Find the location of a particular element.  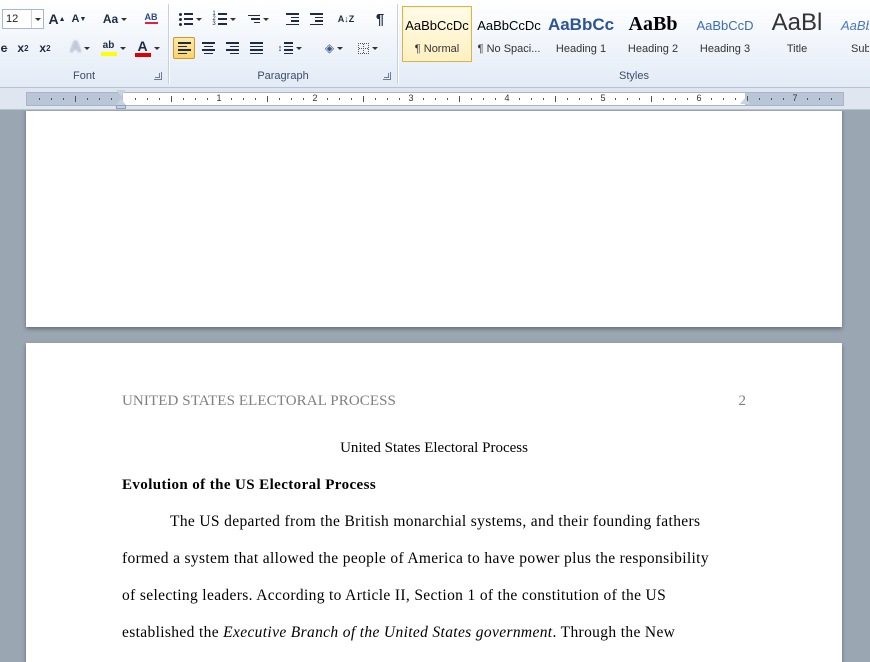

align-center-button is located at coordinates (208, 48).